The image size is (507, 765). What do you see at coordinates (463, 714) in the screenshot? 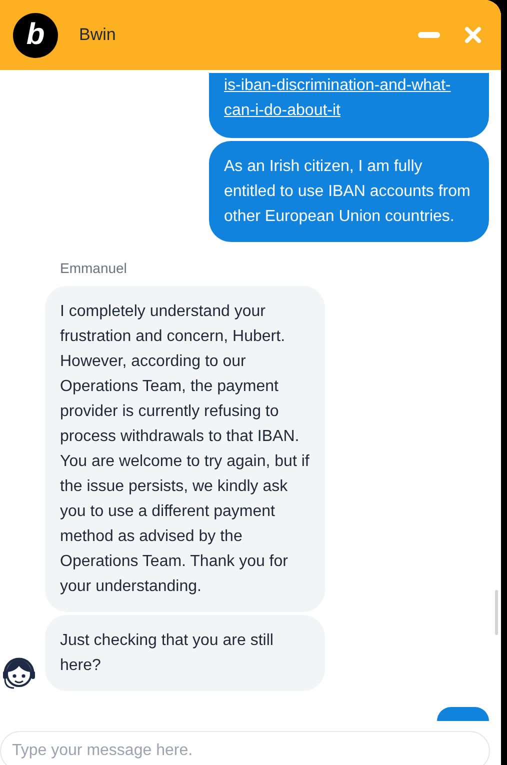
I see `message-bubble` at bounding box center [463, 714].